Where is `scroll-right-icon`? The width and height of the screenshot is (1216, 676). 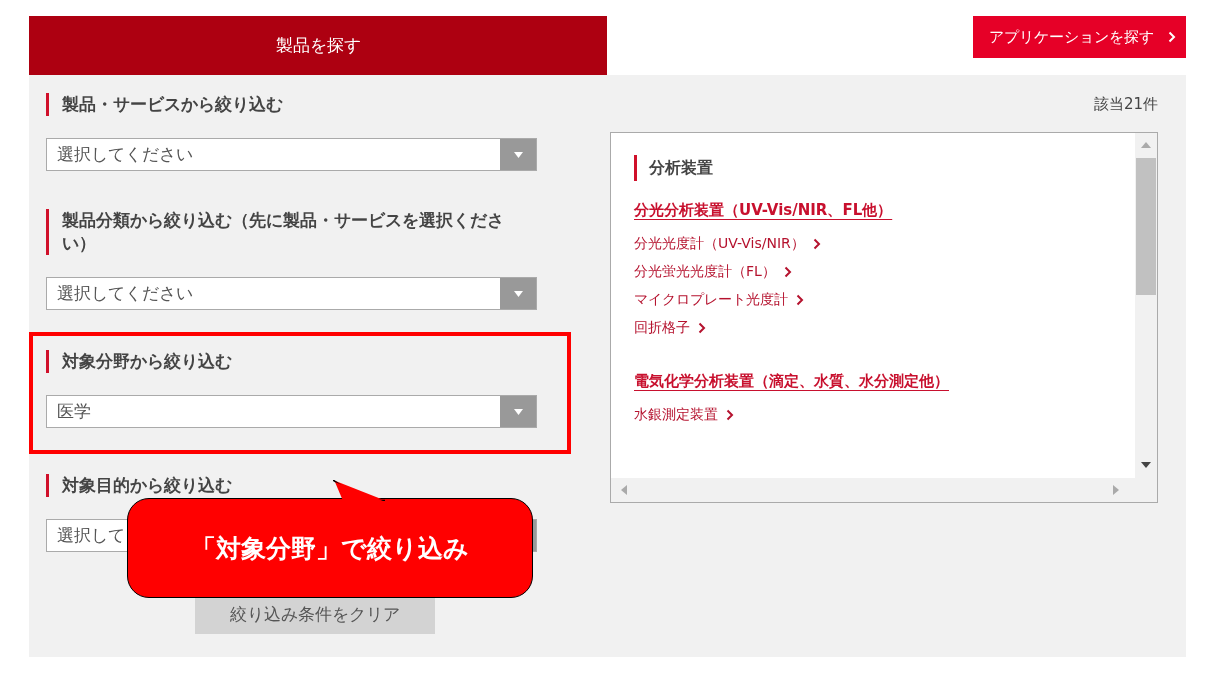 scroll-right-icon is located at coordinates (1116, 490).